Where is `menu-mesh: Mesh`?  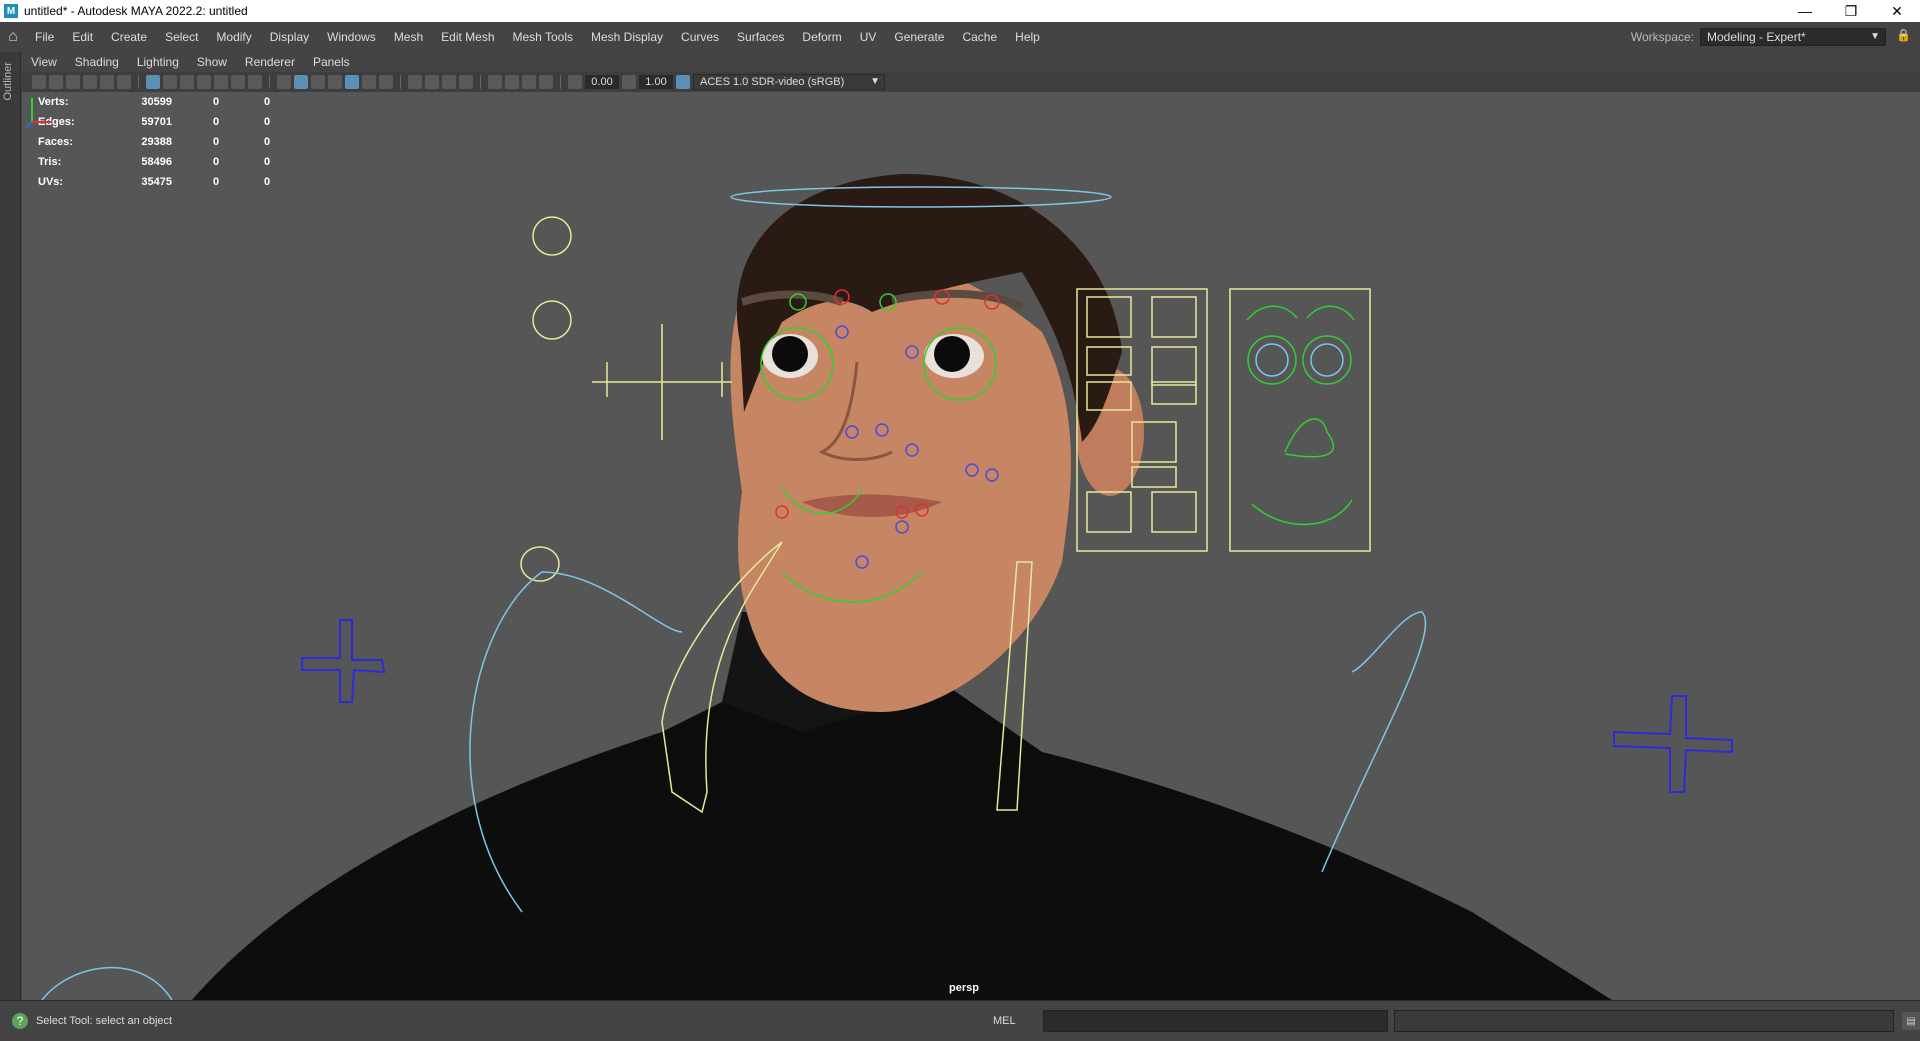
menu-mesh: Mesh is located at coordinates (408, 37).